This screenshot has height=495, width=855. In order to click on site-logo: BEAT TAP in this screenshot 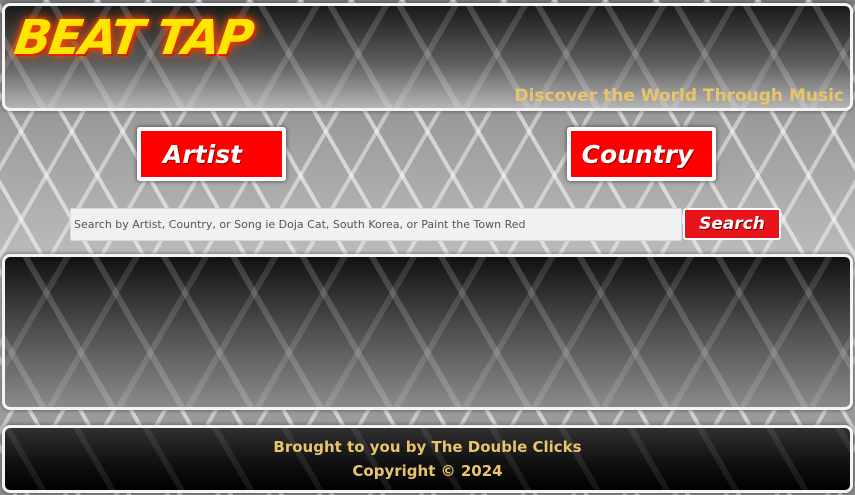, I will do `click(133, 38)`.